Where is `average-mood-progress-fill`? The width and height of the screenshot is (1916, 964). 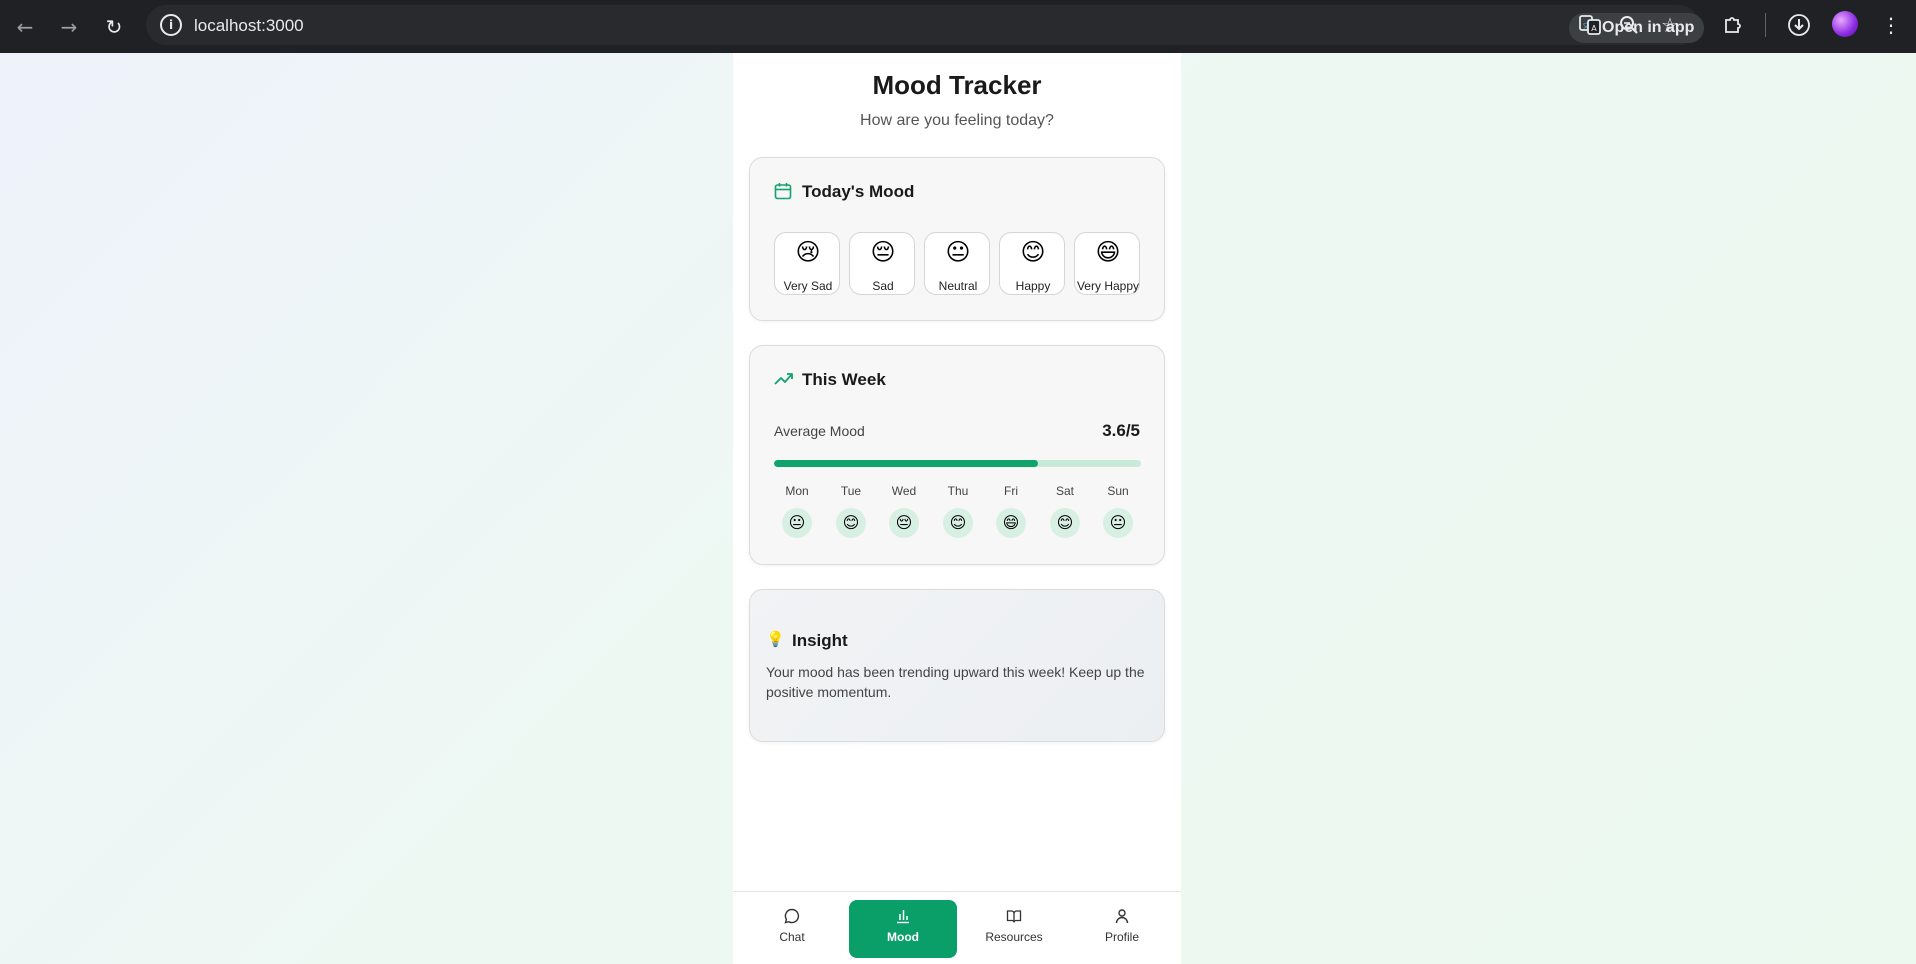 average-mood-progress-fill is located at coordinates (906, 463).